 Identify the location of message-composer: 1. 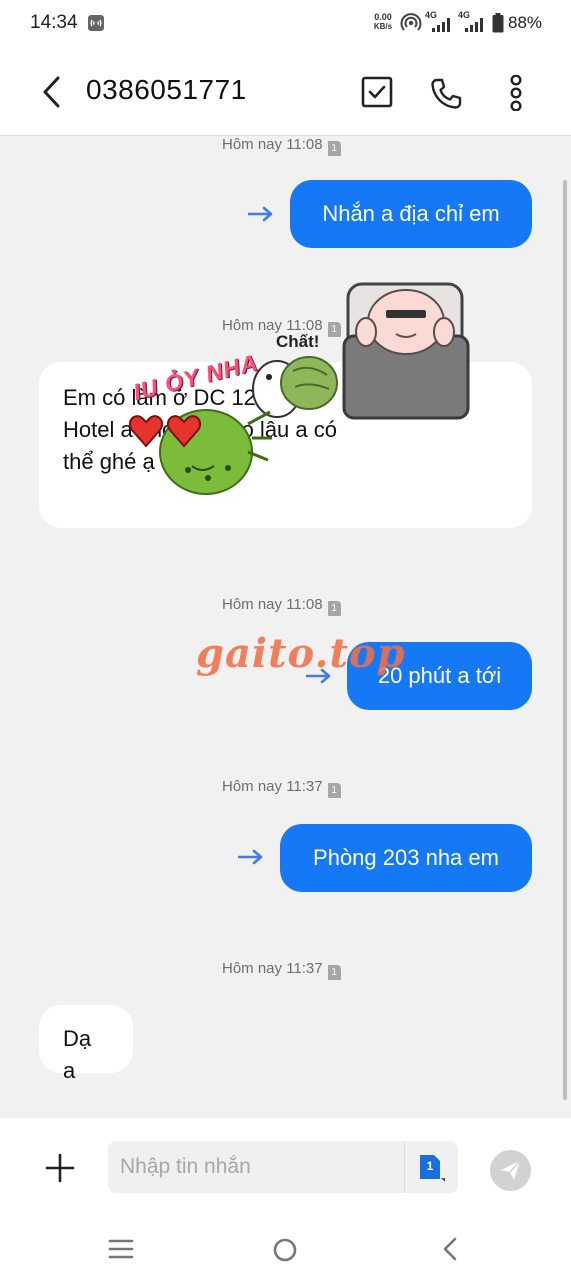
(285, 1167).